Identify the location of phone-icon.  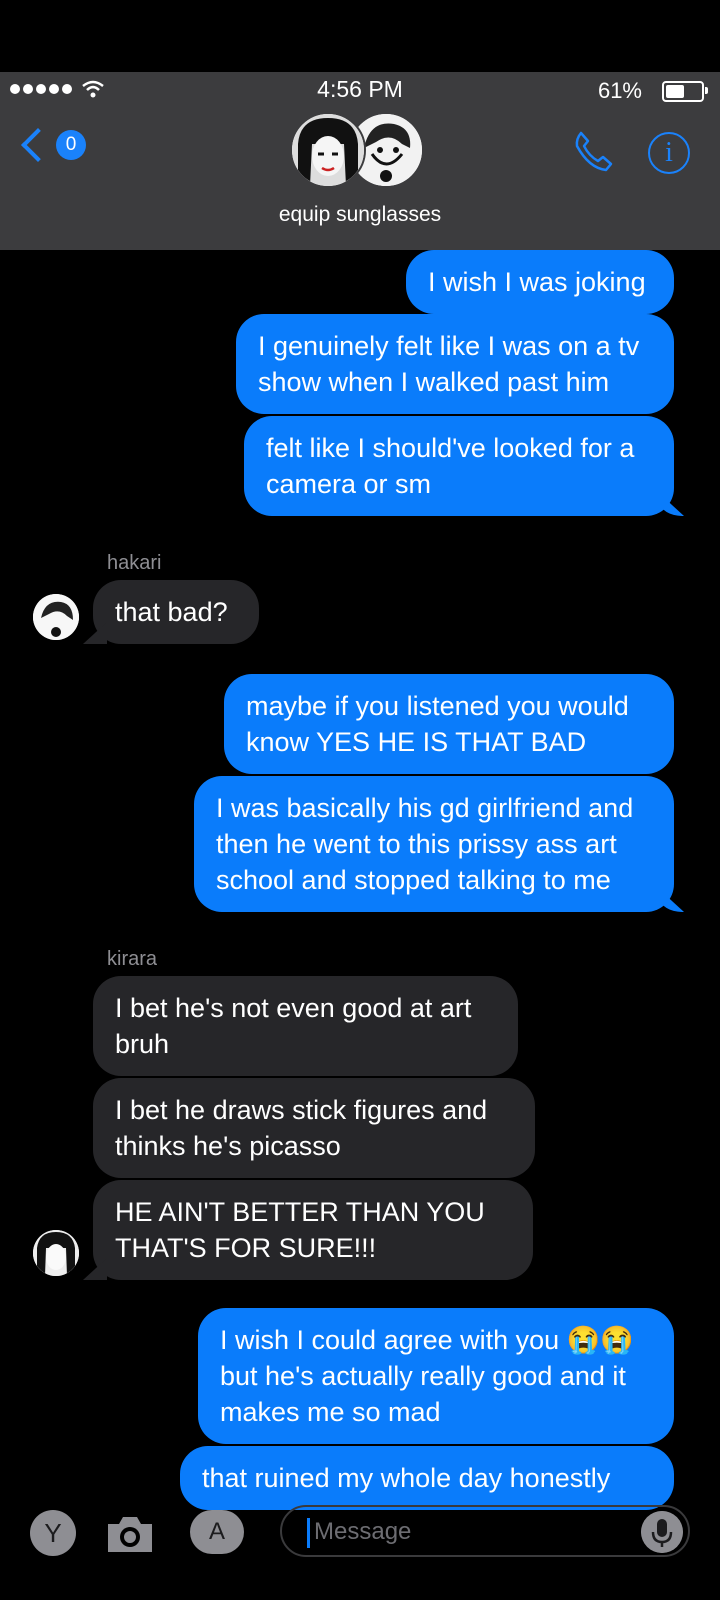
(593, 151).